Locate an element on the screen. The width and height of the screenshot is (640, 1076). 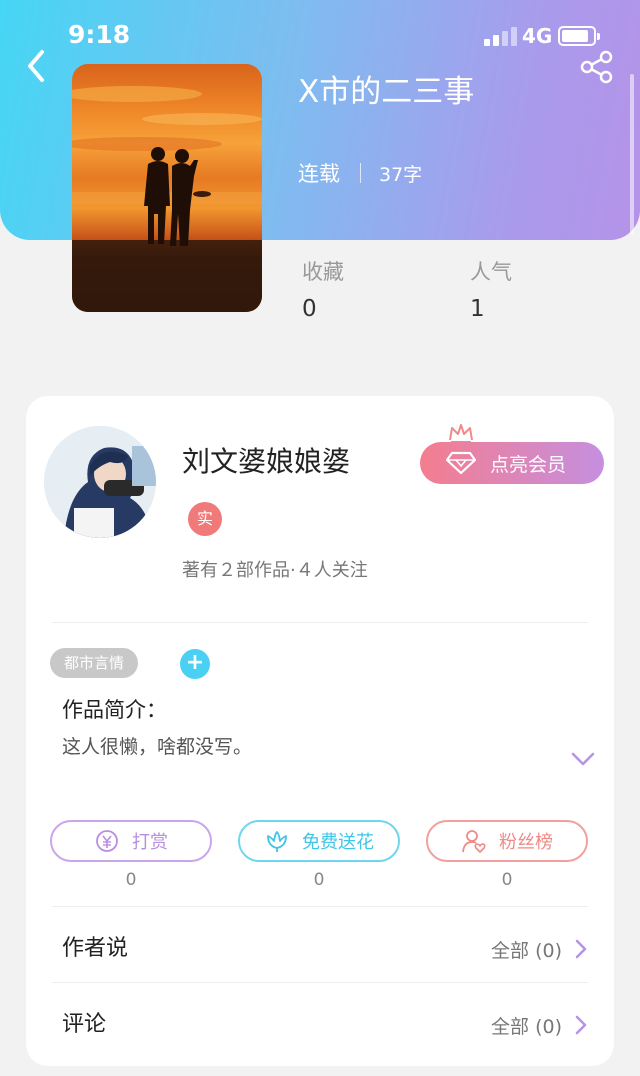
battery-icon is located at coordinates (579, 36).